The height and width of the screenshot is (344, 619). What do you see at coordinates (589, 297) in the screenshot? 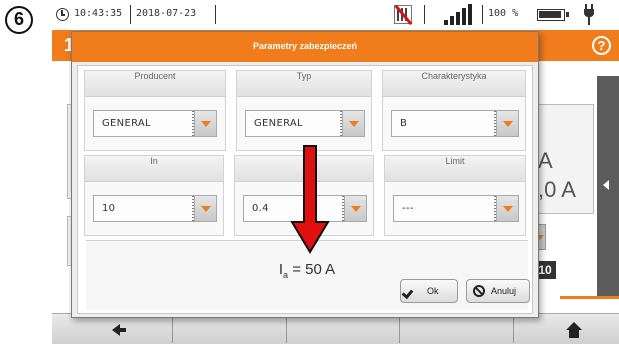
I see `accent-line` at bounding box center [589, 297].